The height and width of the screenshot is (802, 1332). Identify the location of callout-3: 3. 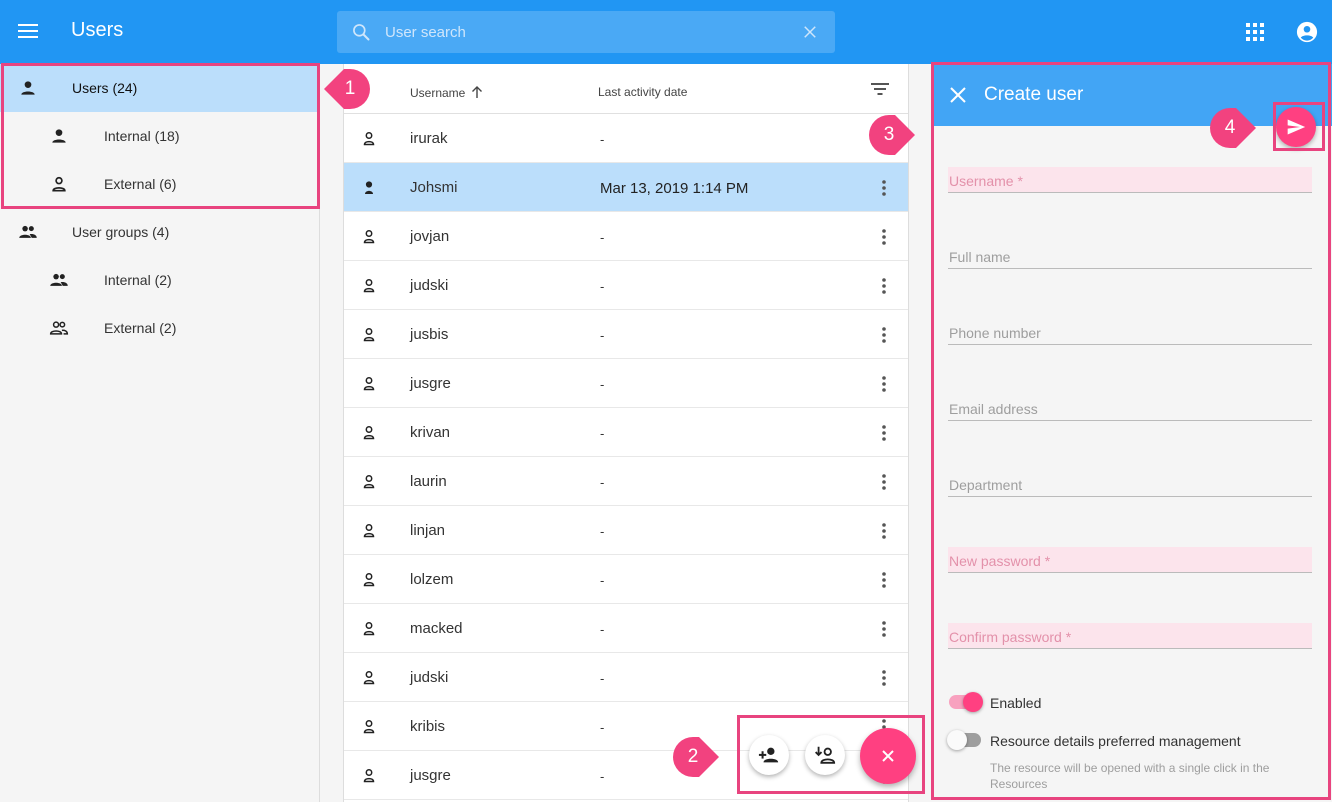
(892, 135).